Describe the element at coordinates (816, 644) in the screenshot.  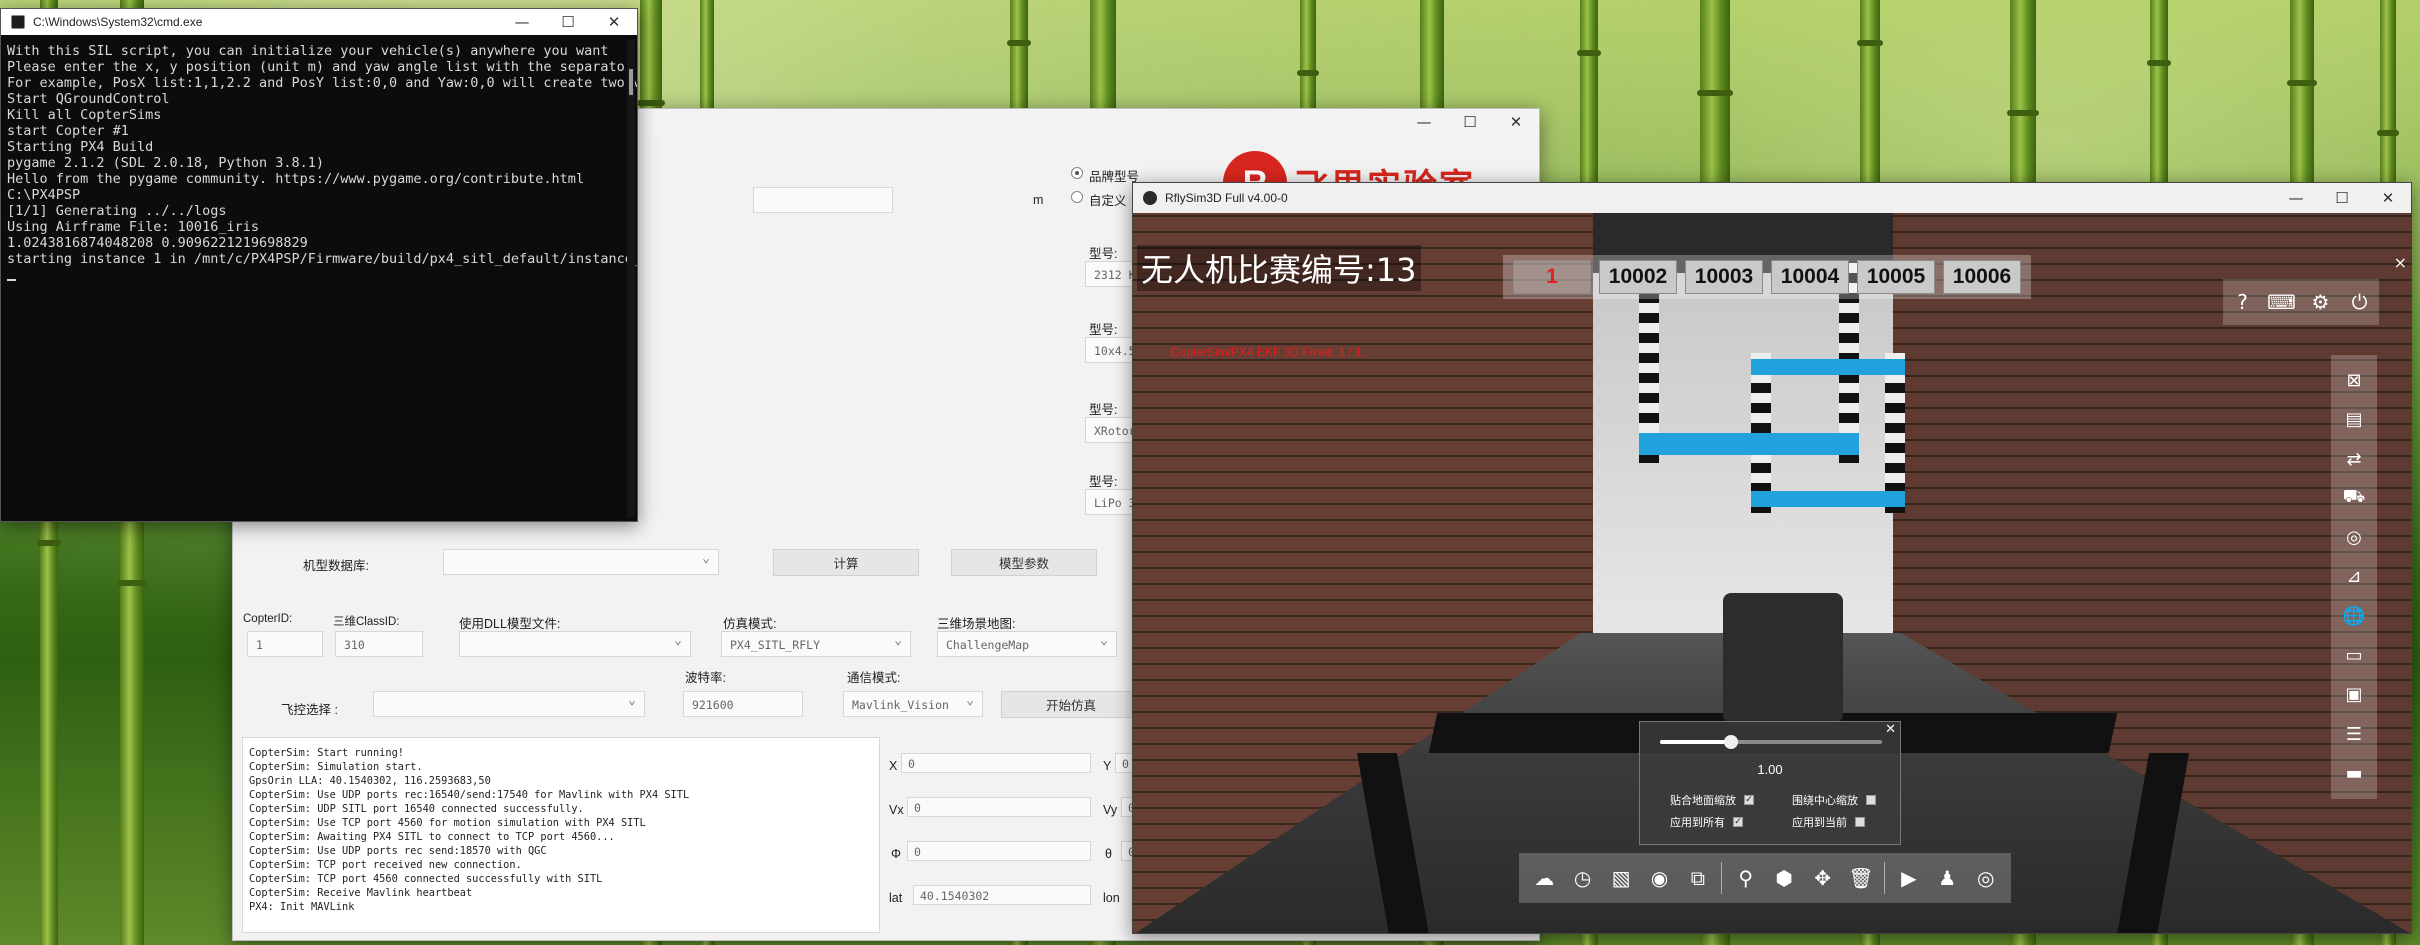
I see `sim-mode-select: PX4_SITL_RFLY` at that location.